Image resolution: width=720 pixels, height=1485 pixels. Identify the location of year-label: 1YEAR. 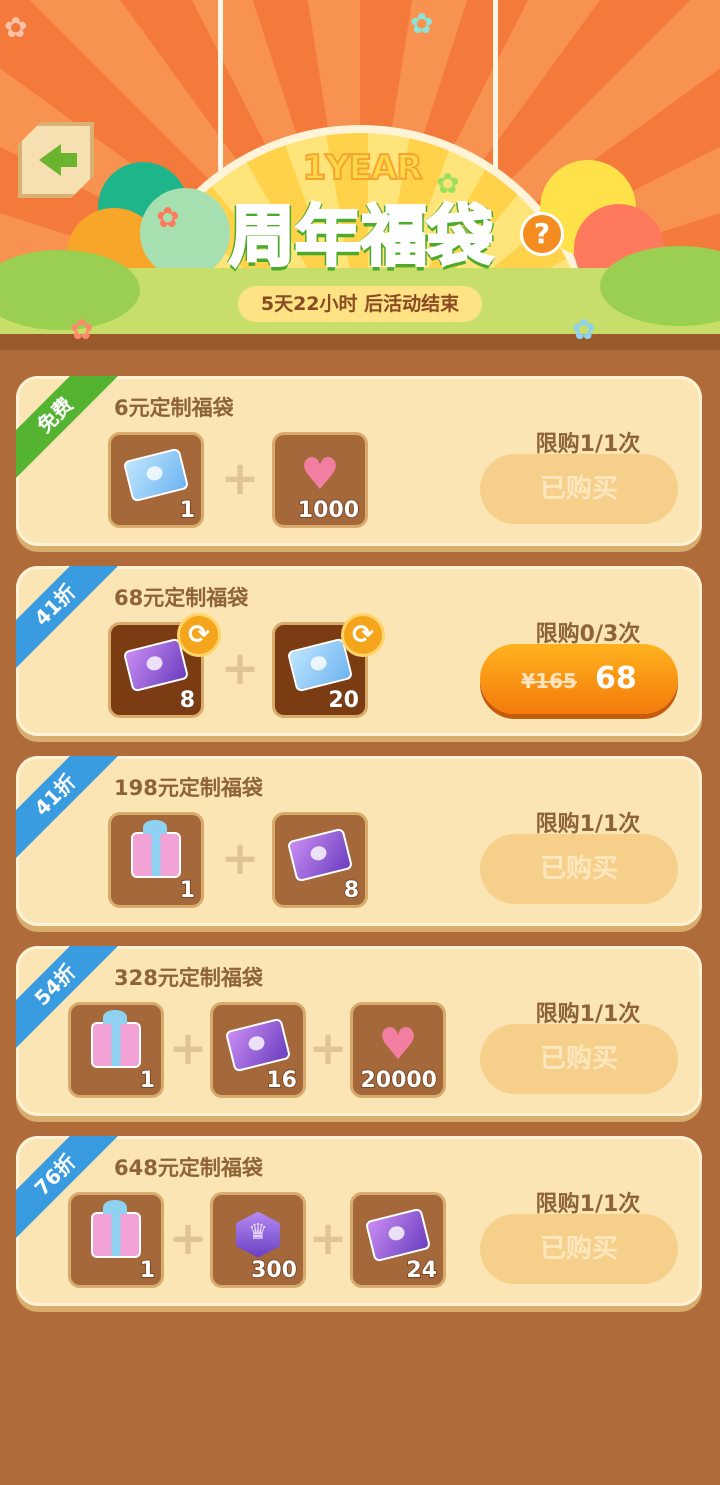
(363, 168).